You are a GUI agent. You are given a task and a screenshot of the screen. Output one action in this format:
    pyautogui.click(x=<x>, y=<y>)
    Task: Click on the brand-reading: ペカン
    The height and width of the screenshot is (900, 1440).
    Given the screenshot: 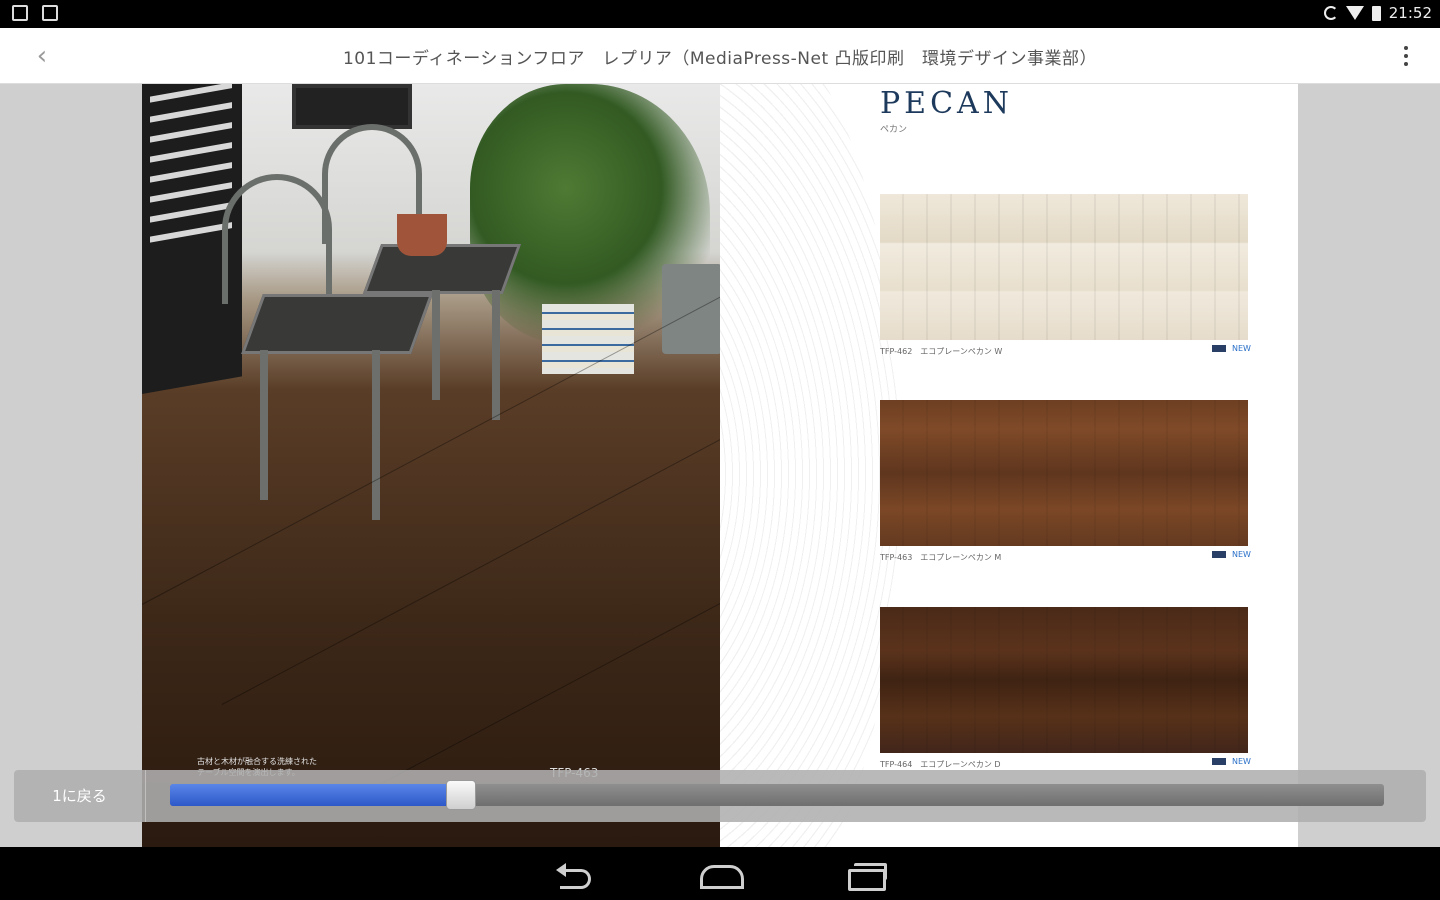 What is the action you would take?
    pyautogui.click(x=894, y=130)
    